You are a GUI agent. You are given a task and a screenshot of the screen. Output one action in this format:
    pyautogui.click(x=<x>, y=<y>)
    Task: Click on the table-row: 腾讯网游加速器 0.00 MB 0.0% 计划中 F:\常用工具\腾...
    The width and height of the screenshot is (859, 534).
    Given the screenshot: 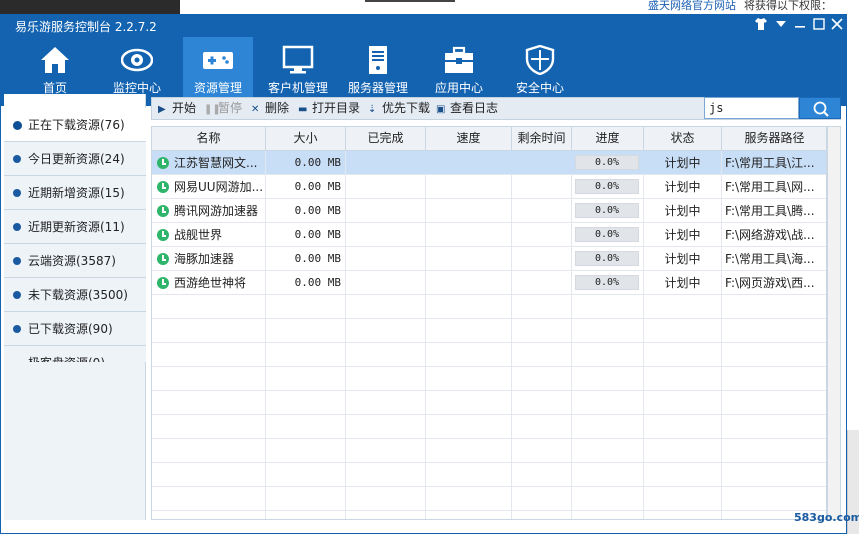 What is the action you would take?
    pyautogui.click(x=489, y=211)
    